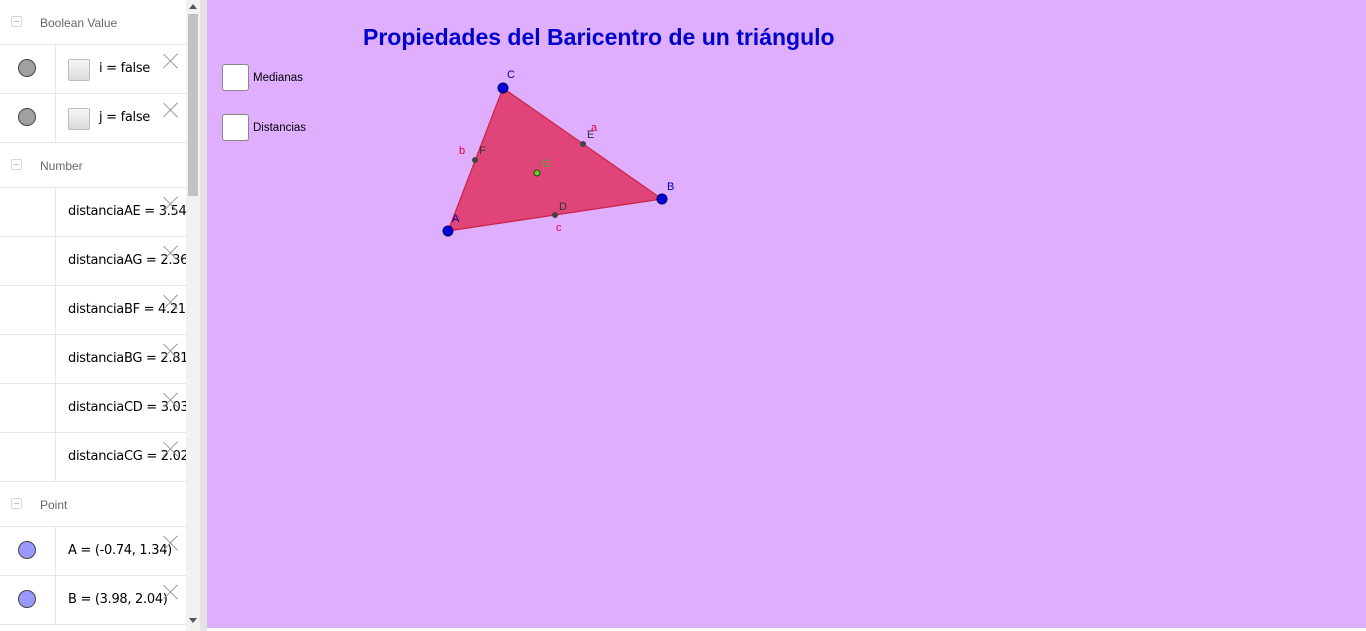 The width and height of the screenshot is (1366, 631). What do you see at coordinates (583, 144) in the screenshot?
I see `midpoint-E` at bounding box center [583, 144].